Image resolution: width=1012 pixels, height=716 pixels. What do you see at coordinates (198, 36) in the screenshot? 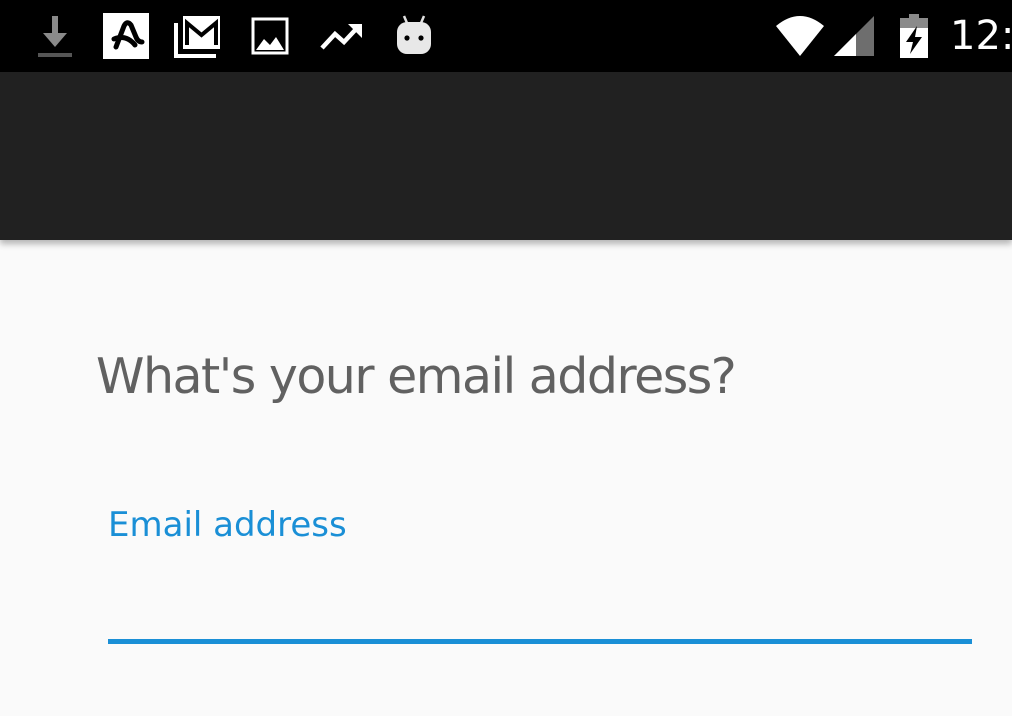
I see `gmail-icon` at bounding box center [198, 36].